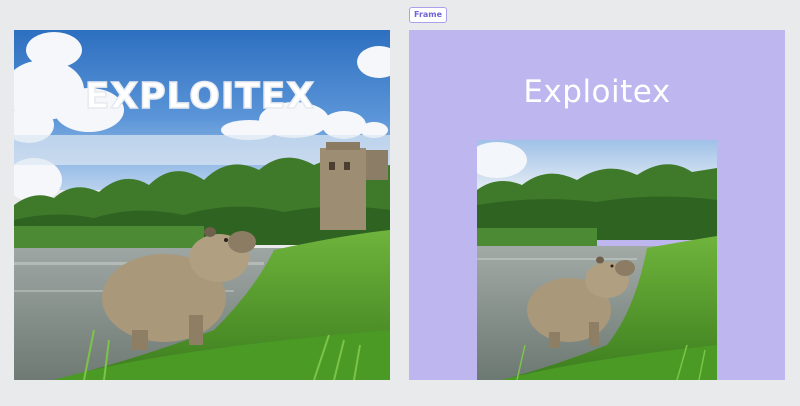 The image size is (800, 406). What do you see at coordinates (428, 15) in the screenshot?
I see `frame-label: Frame` at bounding box center [428, 15].